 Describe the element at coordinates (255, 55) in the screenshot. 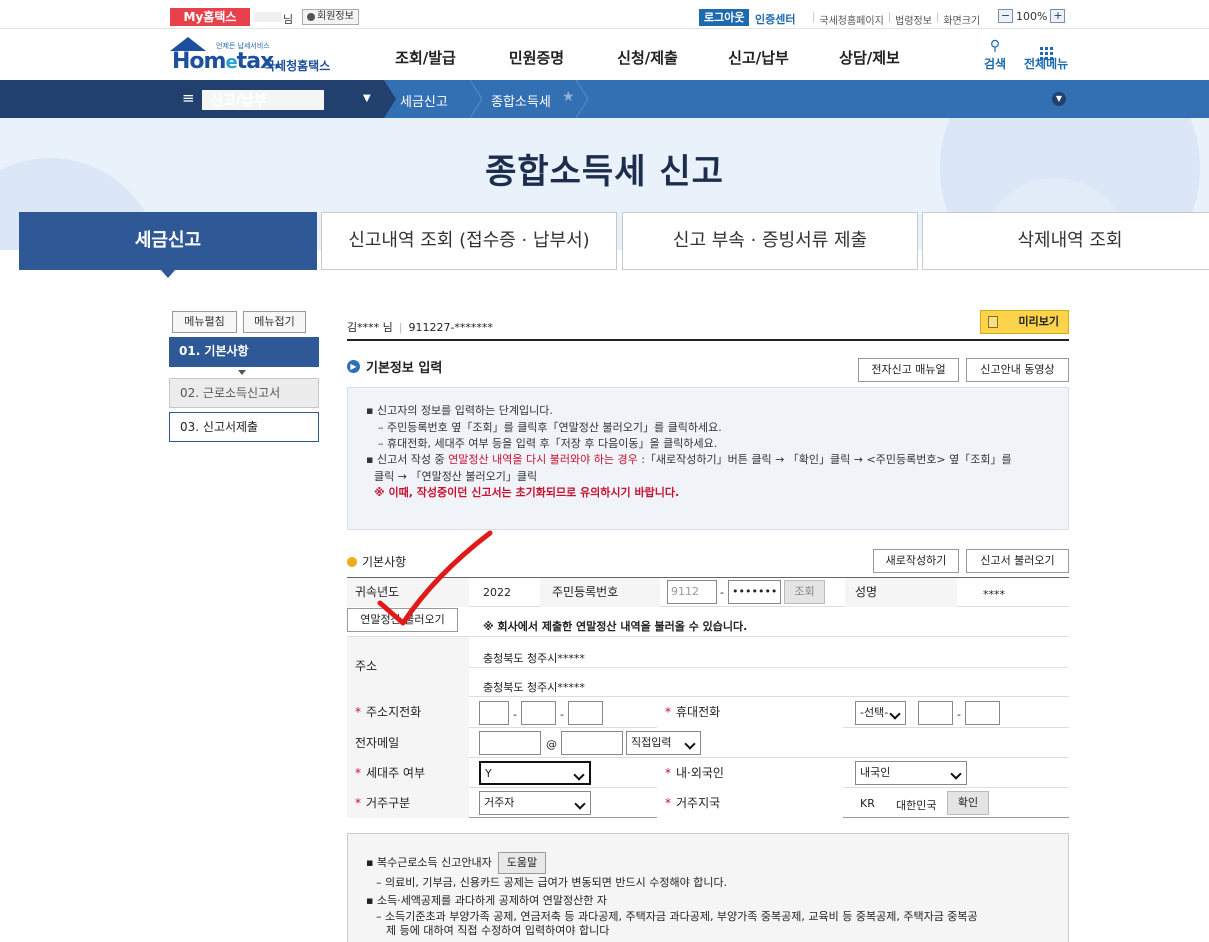

I see `hometax-logo: 언제든 납세서비스 Hometax. 국세청홈택스` at that location.